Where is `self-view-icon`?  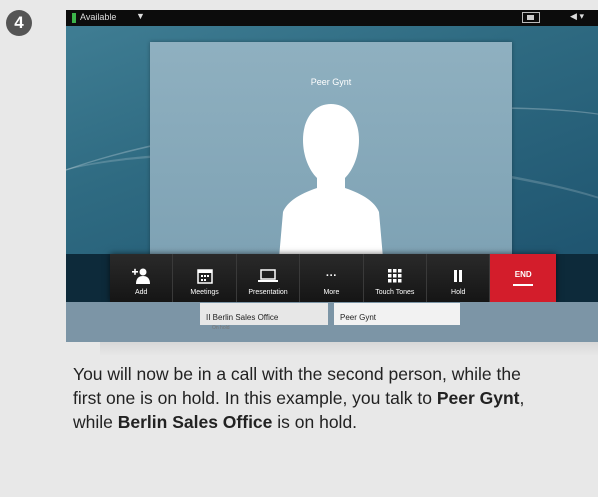
self-view-icon is located at coordinates (531, 17).